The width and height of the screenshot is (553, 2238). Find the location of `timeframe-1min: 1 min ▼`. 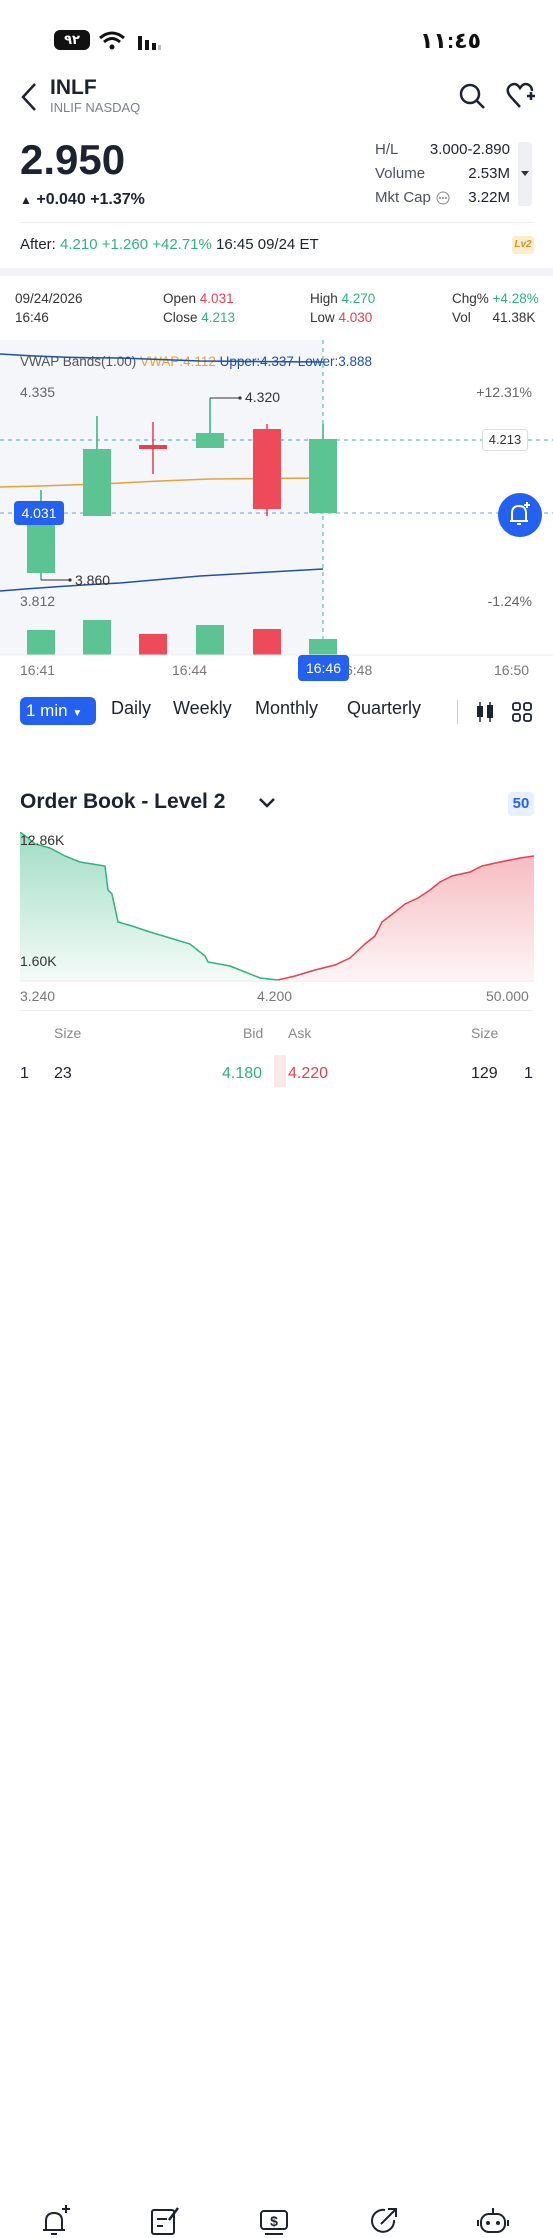

timeframe-1min: 1 min ▼ is located at coordinates (58, 711).